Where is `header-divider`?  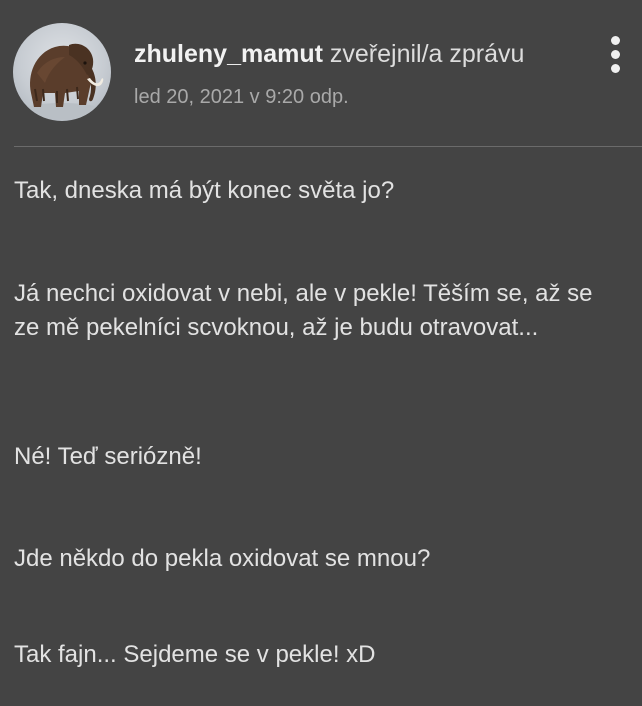 header-divider is located at coordinates (328, 146).